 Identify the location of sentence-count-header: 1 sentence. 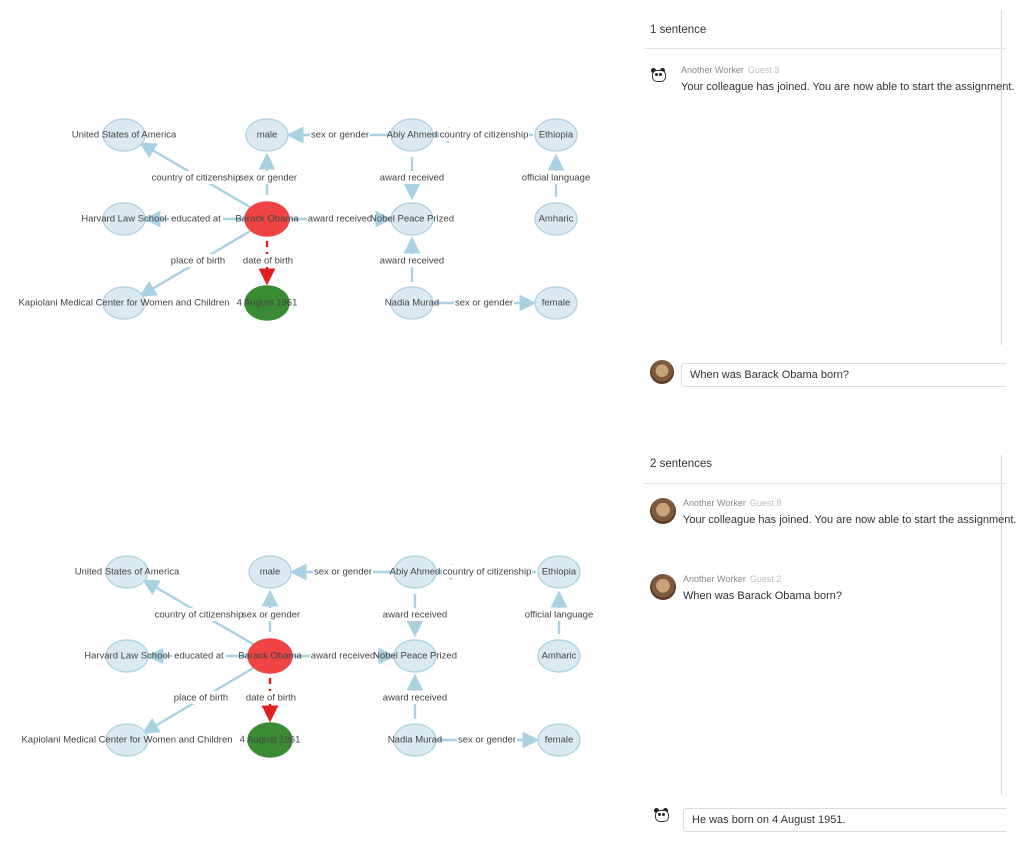
(678, 30).